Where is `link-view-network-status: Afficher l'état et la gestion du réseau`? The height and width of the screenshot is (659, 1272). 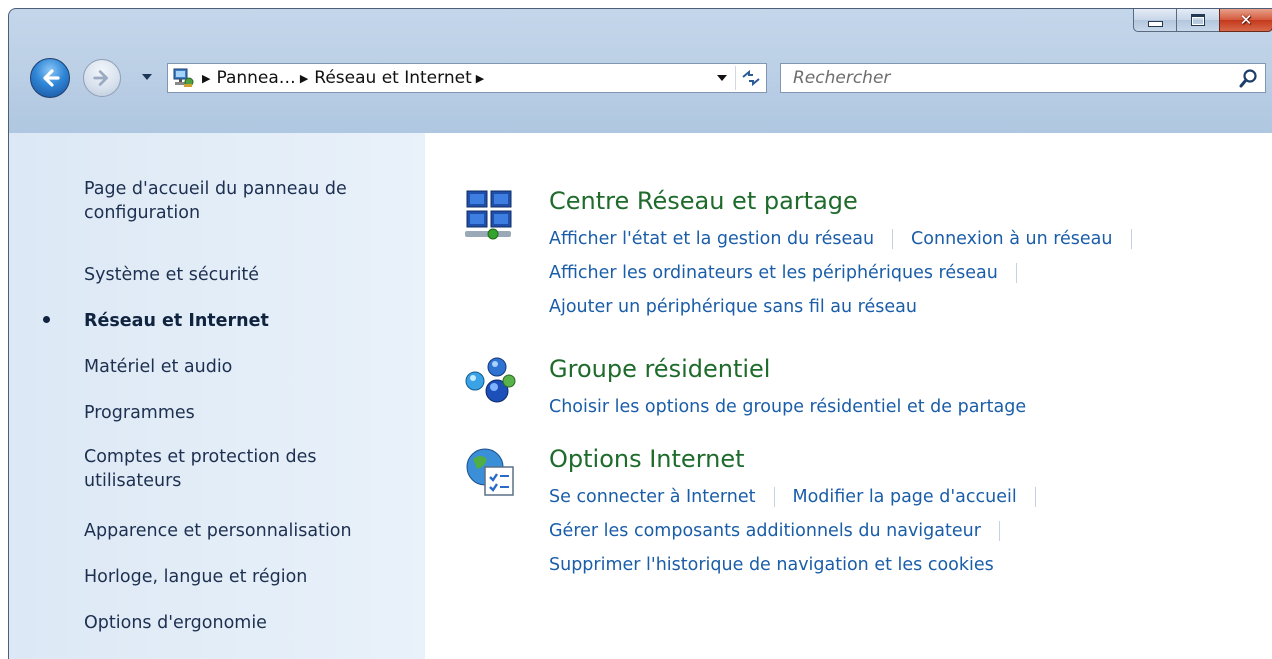
link-view-network-status: Afficher l'état et la gestion du réseau is located at coordinates (711, 239).